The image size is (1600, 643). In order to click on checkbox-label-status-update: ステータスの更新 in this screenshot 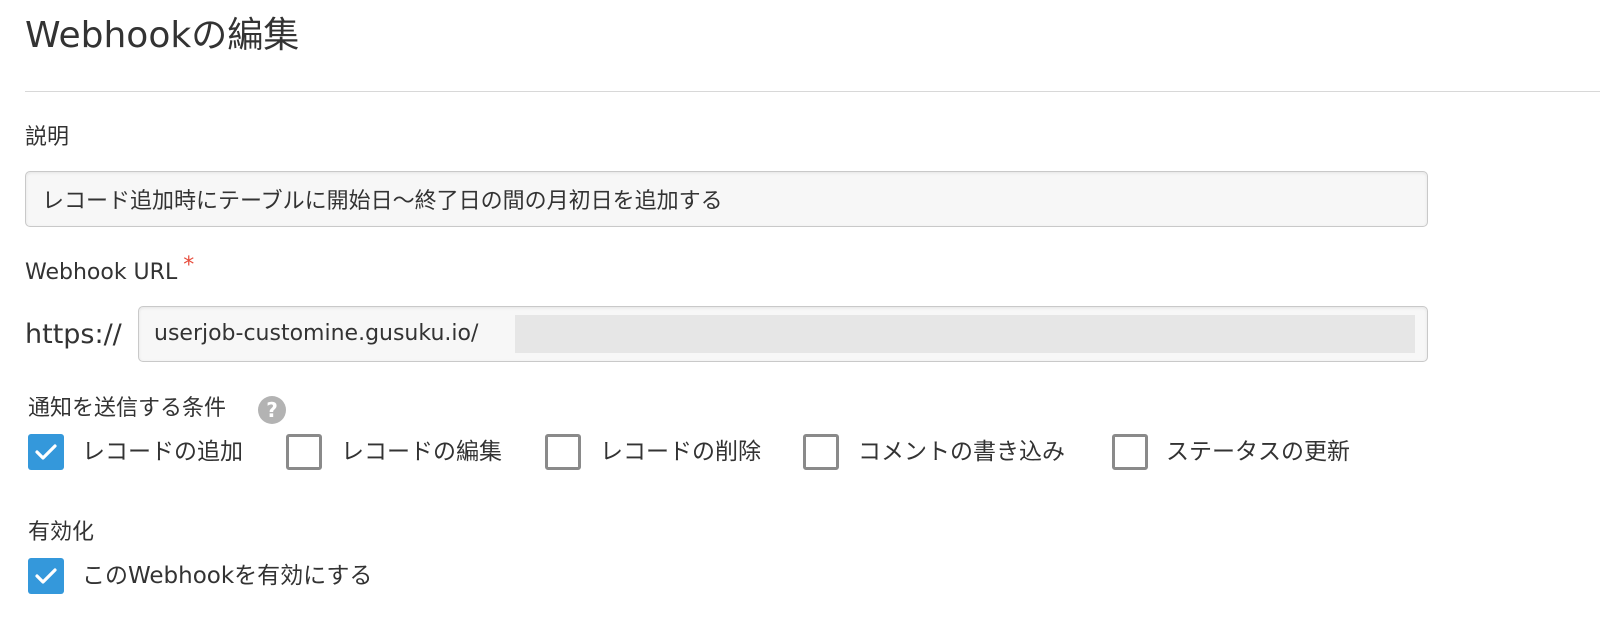, I will do `click(1258, 452)`.